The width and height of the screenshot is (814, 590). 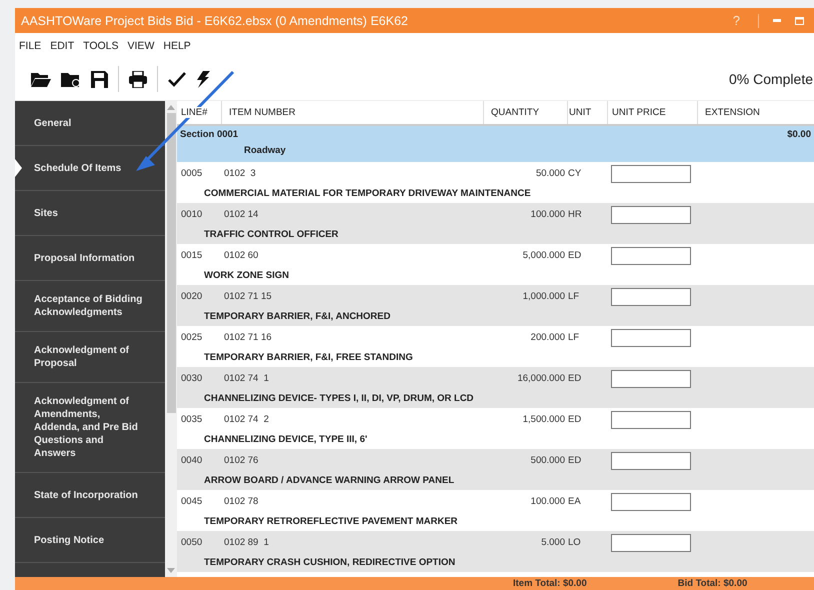 What do you see at coordinates (241, 255) in the screenshot?
I see `item-number: 0102 60` at bounding box center [241, 255].